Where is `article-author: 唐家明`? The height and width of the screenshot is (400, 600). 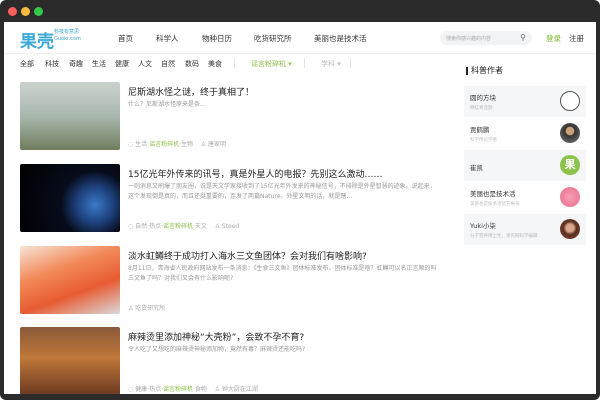 article-author: 唐家明 is located at coordinates (217, 144).